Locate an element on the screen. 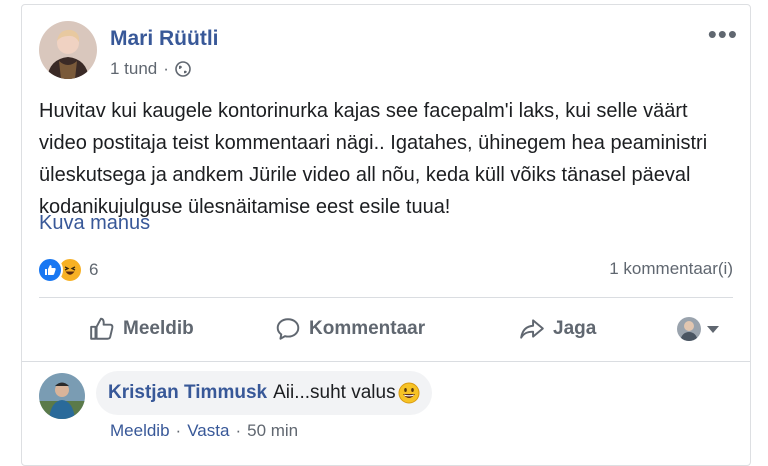 The height and width of the screenshot is (466, 768). reactions-summary: 6 is located at coordinates (67, 270).